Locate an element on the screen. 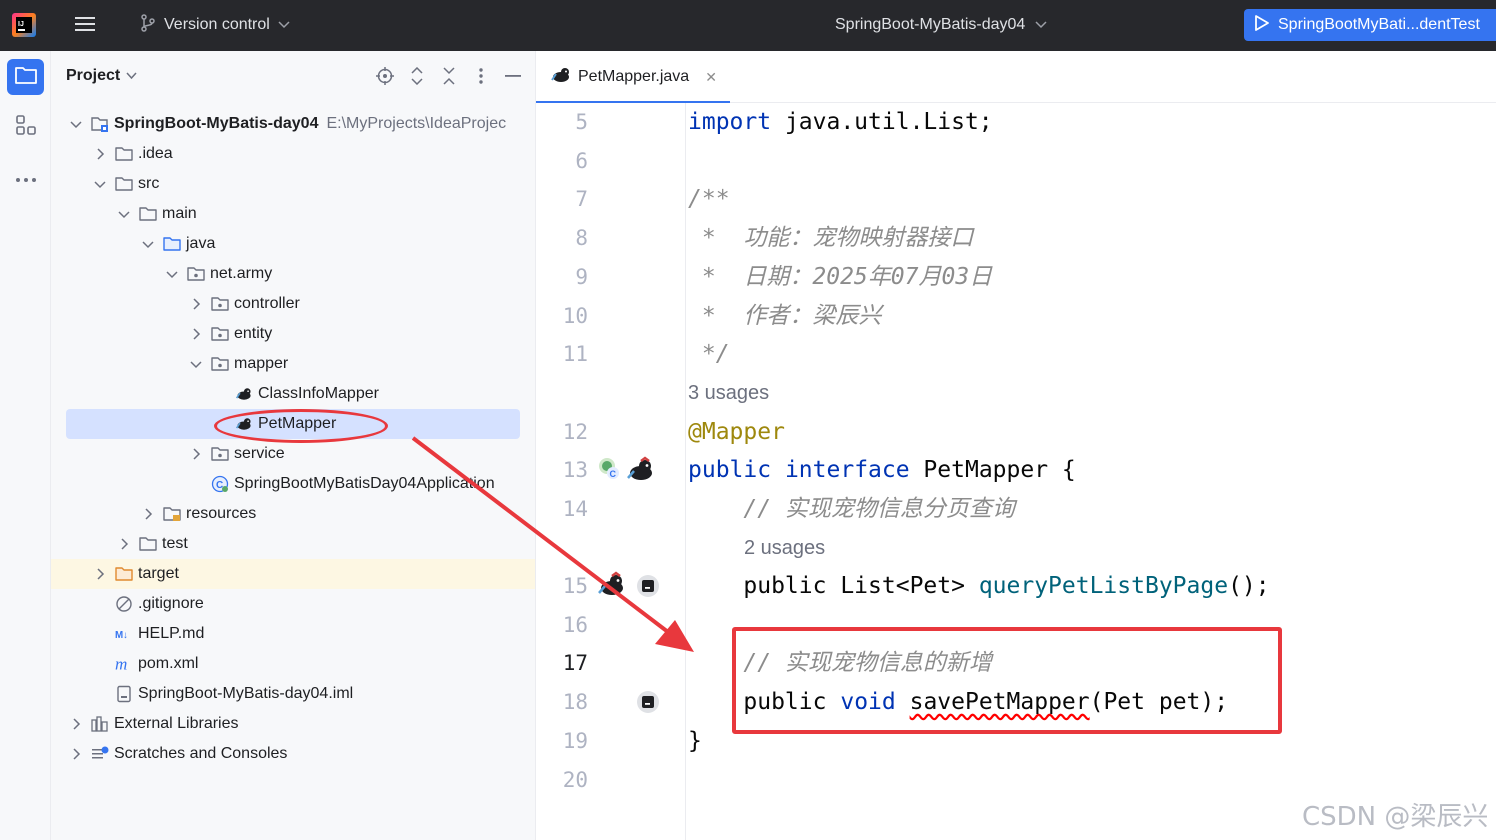  tree-item-controller: controller is located at coordinates (293, 304).